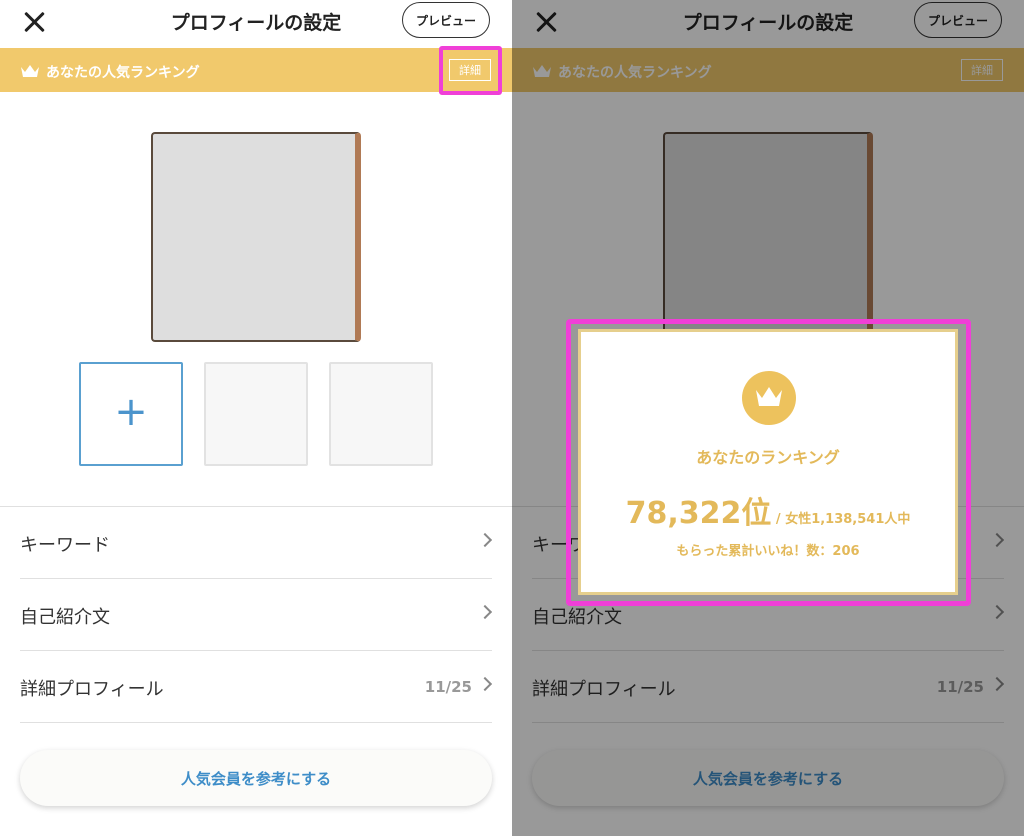 This screenshot has width=1024, height=836. I want to click on menu-item-label: 自己紹介文, so click(65, 617).